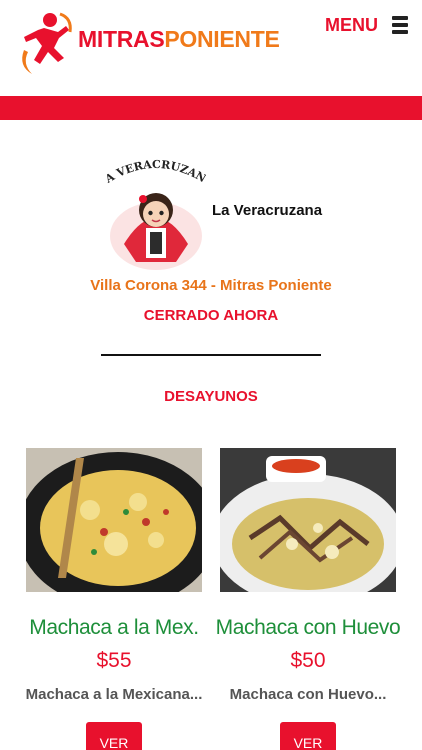 The width and height of the screenshot is (422, 750). I want to click on restaurant-logo-text: LA VERACRUZANA, so click(156, 169).